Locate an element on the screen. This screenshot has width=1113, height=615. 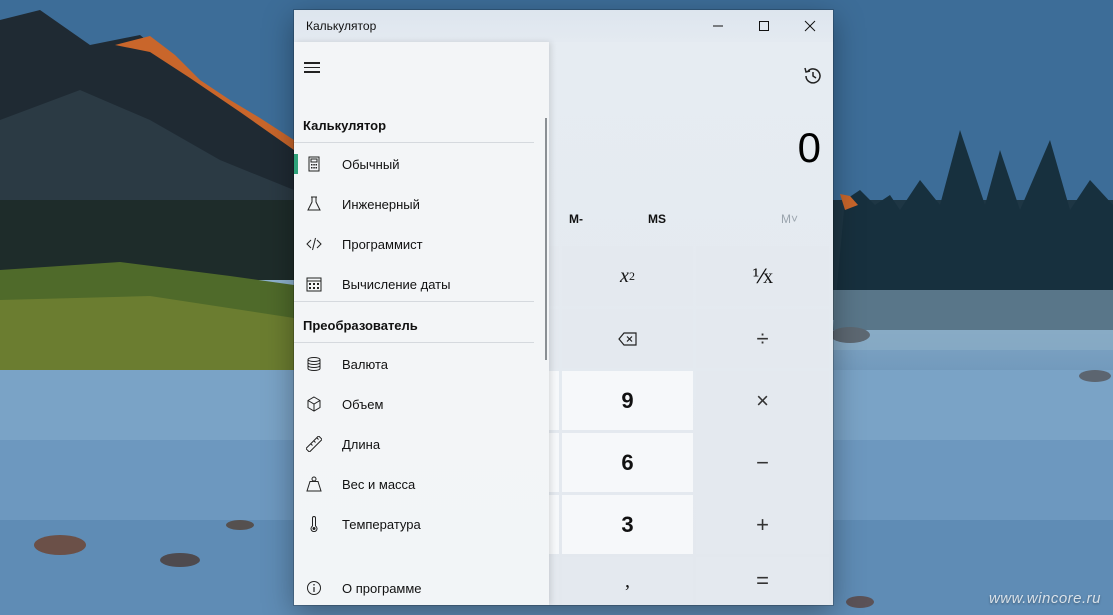
memory-store-button: MS is located at coordinates (657, 224).